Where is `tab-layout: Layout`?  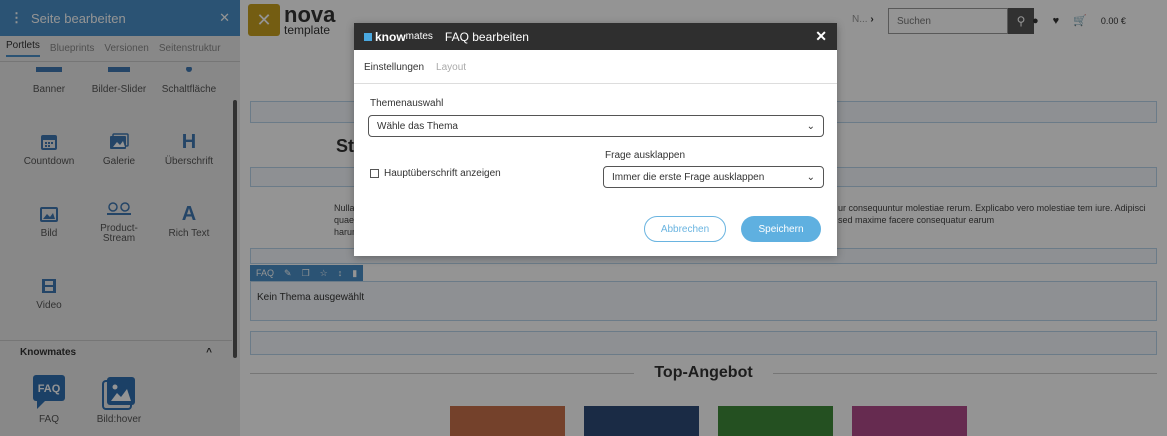 tab-layout: Layout is located at coordinates (451, 72).